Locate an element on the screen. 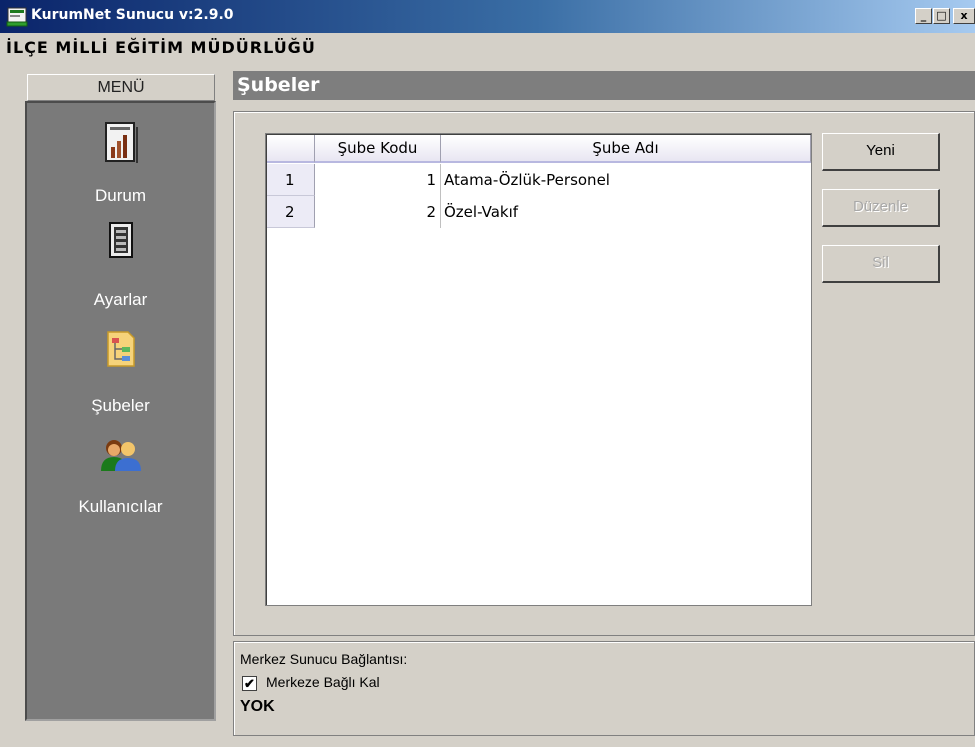 Image resolution: width=975 pixels, height=747 pixels. table-corner-header is located at coordinates (291, 149).